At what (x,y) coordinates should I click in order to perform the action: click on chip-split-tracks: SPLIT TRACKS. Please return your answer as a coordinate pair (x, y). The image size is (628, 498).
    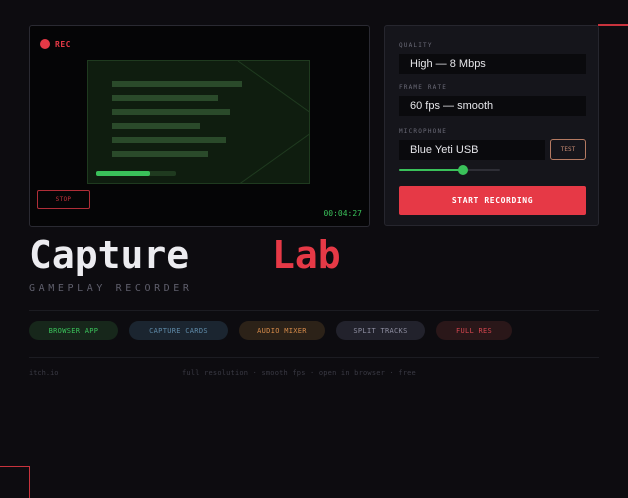
    Looking at the image, I should click on (380, 330).